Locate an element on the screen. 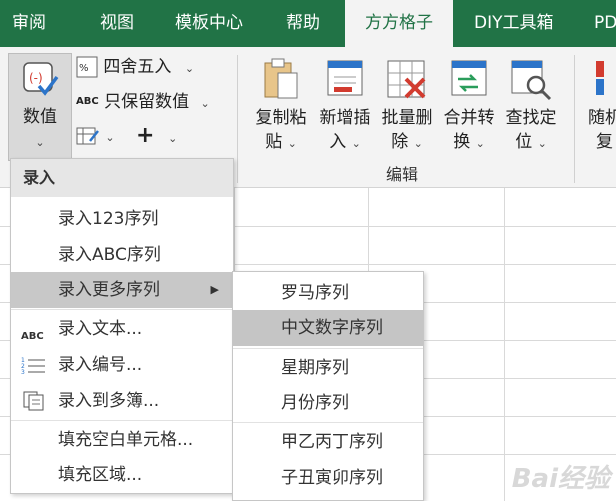 Image resolution: width=616 pixels, height=501 pixels. value-button: (-) 数值 ⌄ is located at coordinates (40, 107).